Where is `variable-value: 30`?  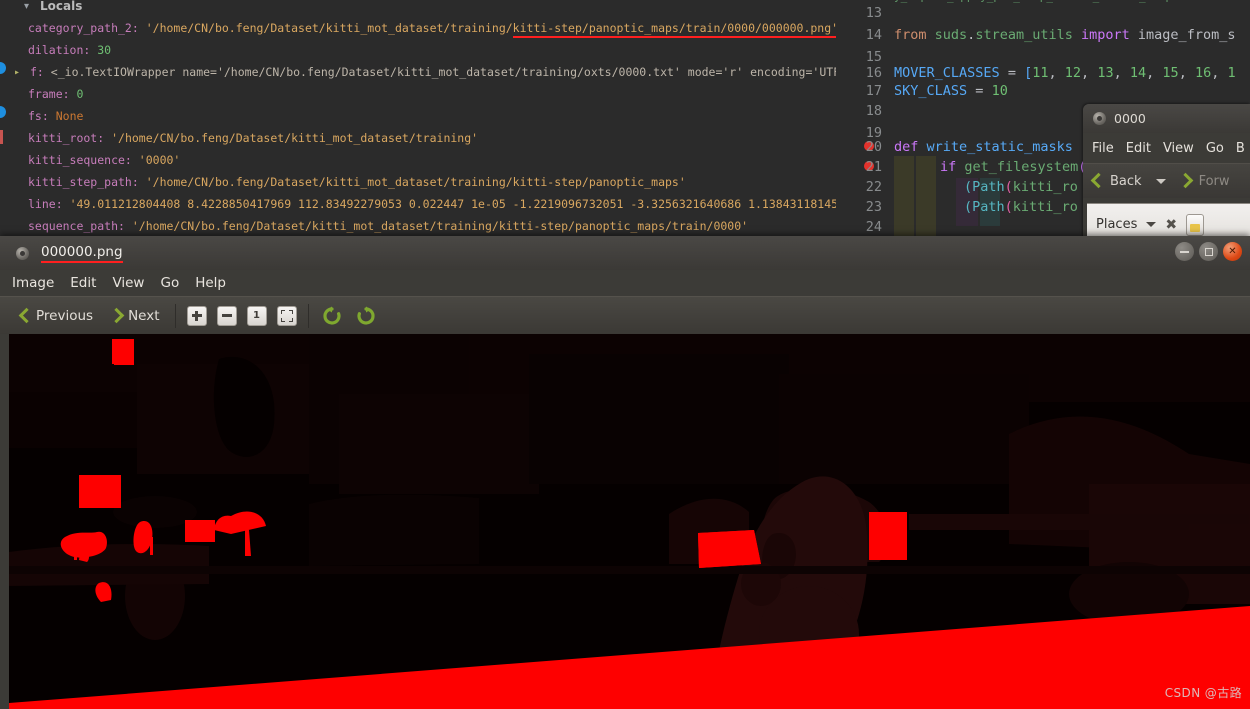 variable-value: 30 is located at coordinates (104, 50).